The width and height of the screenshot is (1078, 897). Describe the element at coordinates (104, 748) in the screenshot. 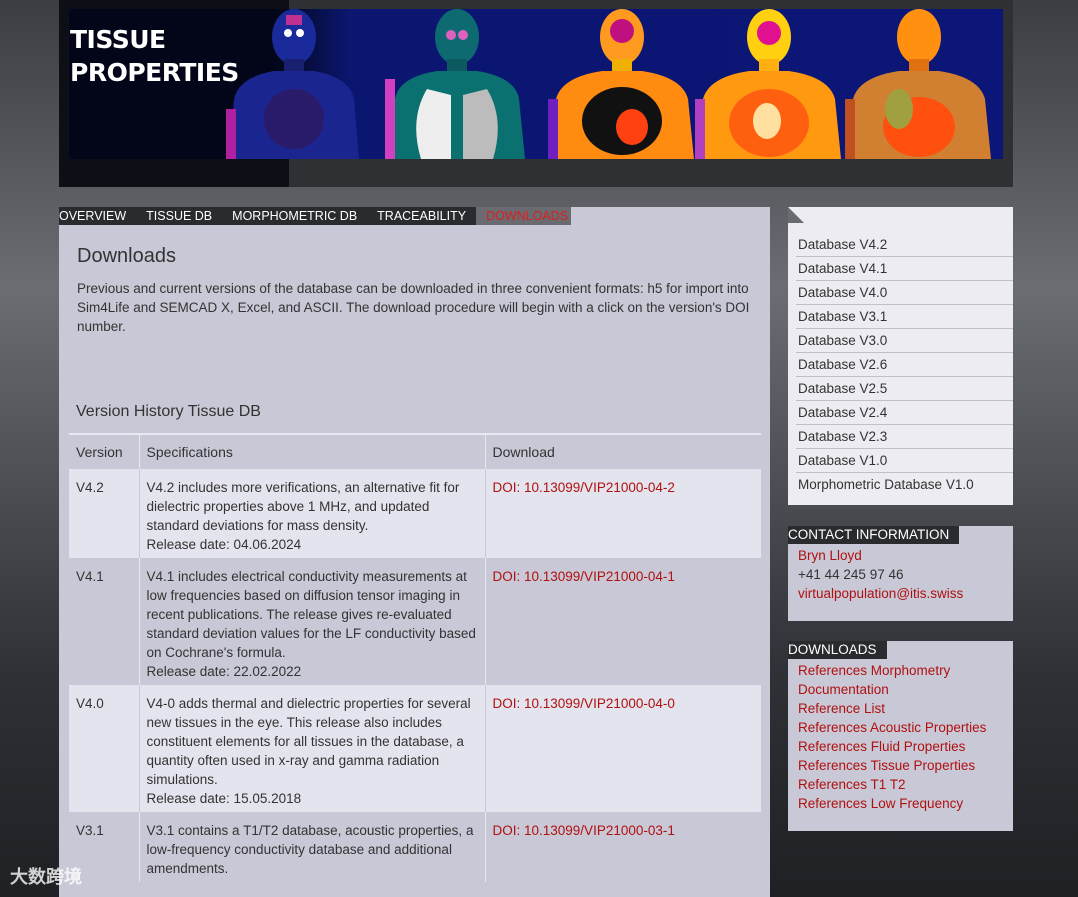

I see `version-cell: V4.0` at that location.